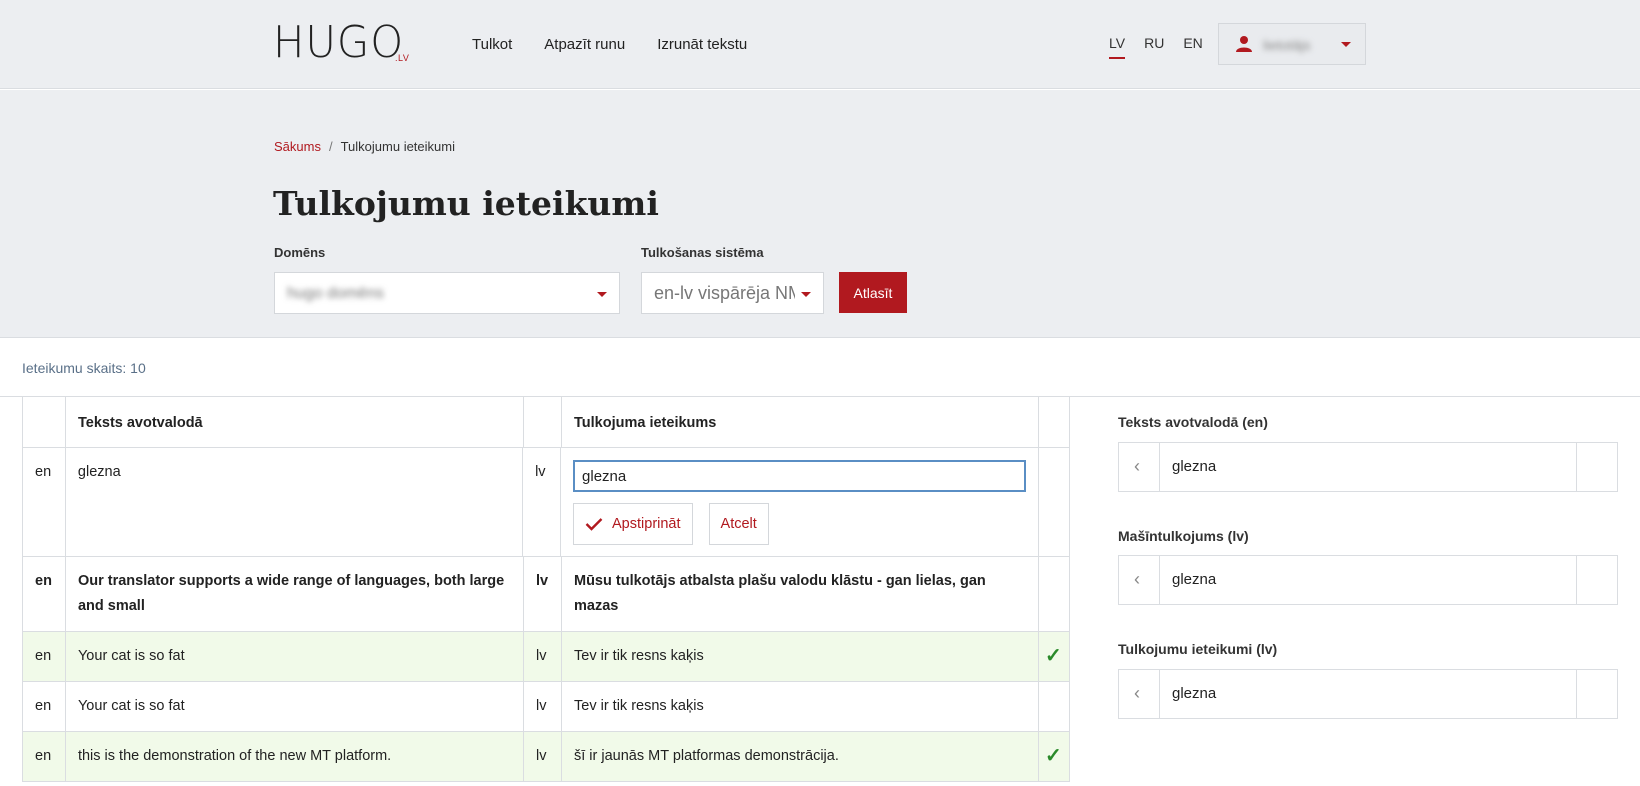  What do you see at coordinates (1244, 44) in the screenshot?
I see `user-icon` at bounding box center [1244, 44].